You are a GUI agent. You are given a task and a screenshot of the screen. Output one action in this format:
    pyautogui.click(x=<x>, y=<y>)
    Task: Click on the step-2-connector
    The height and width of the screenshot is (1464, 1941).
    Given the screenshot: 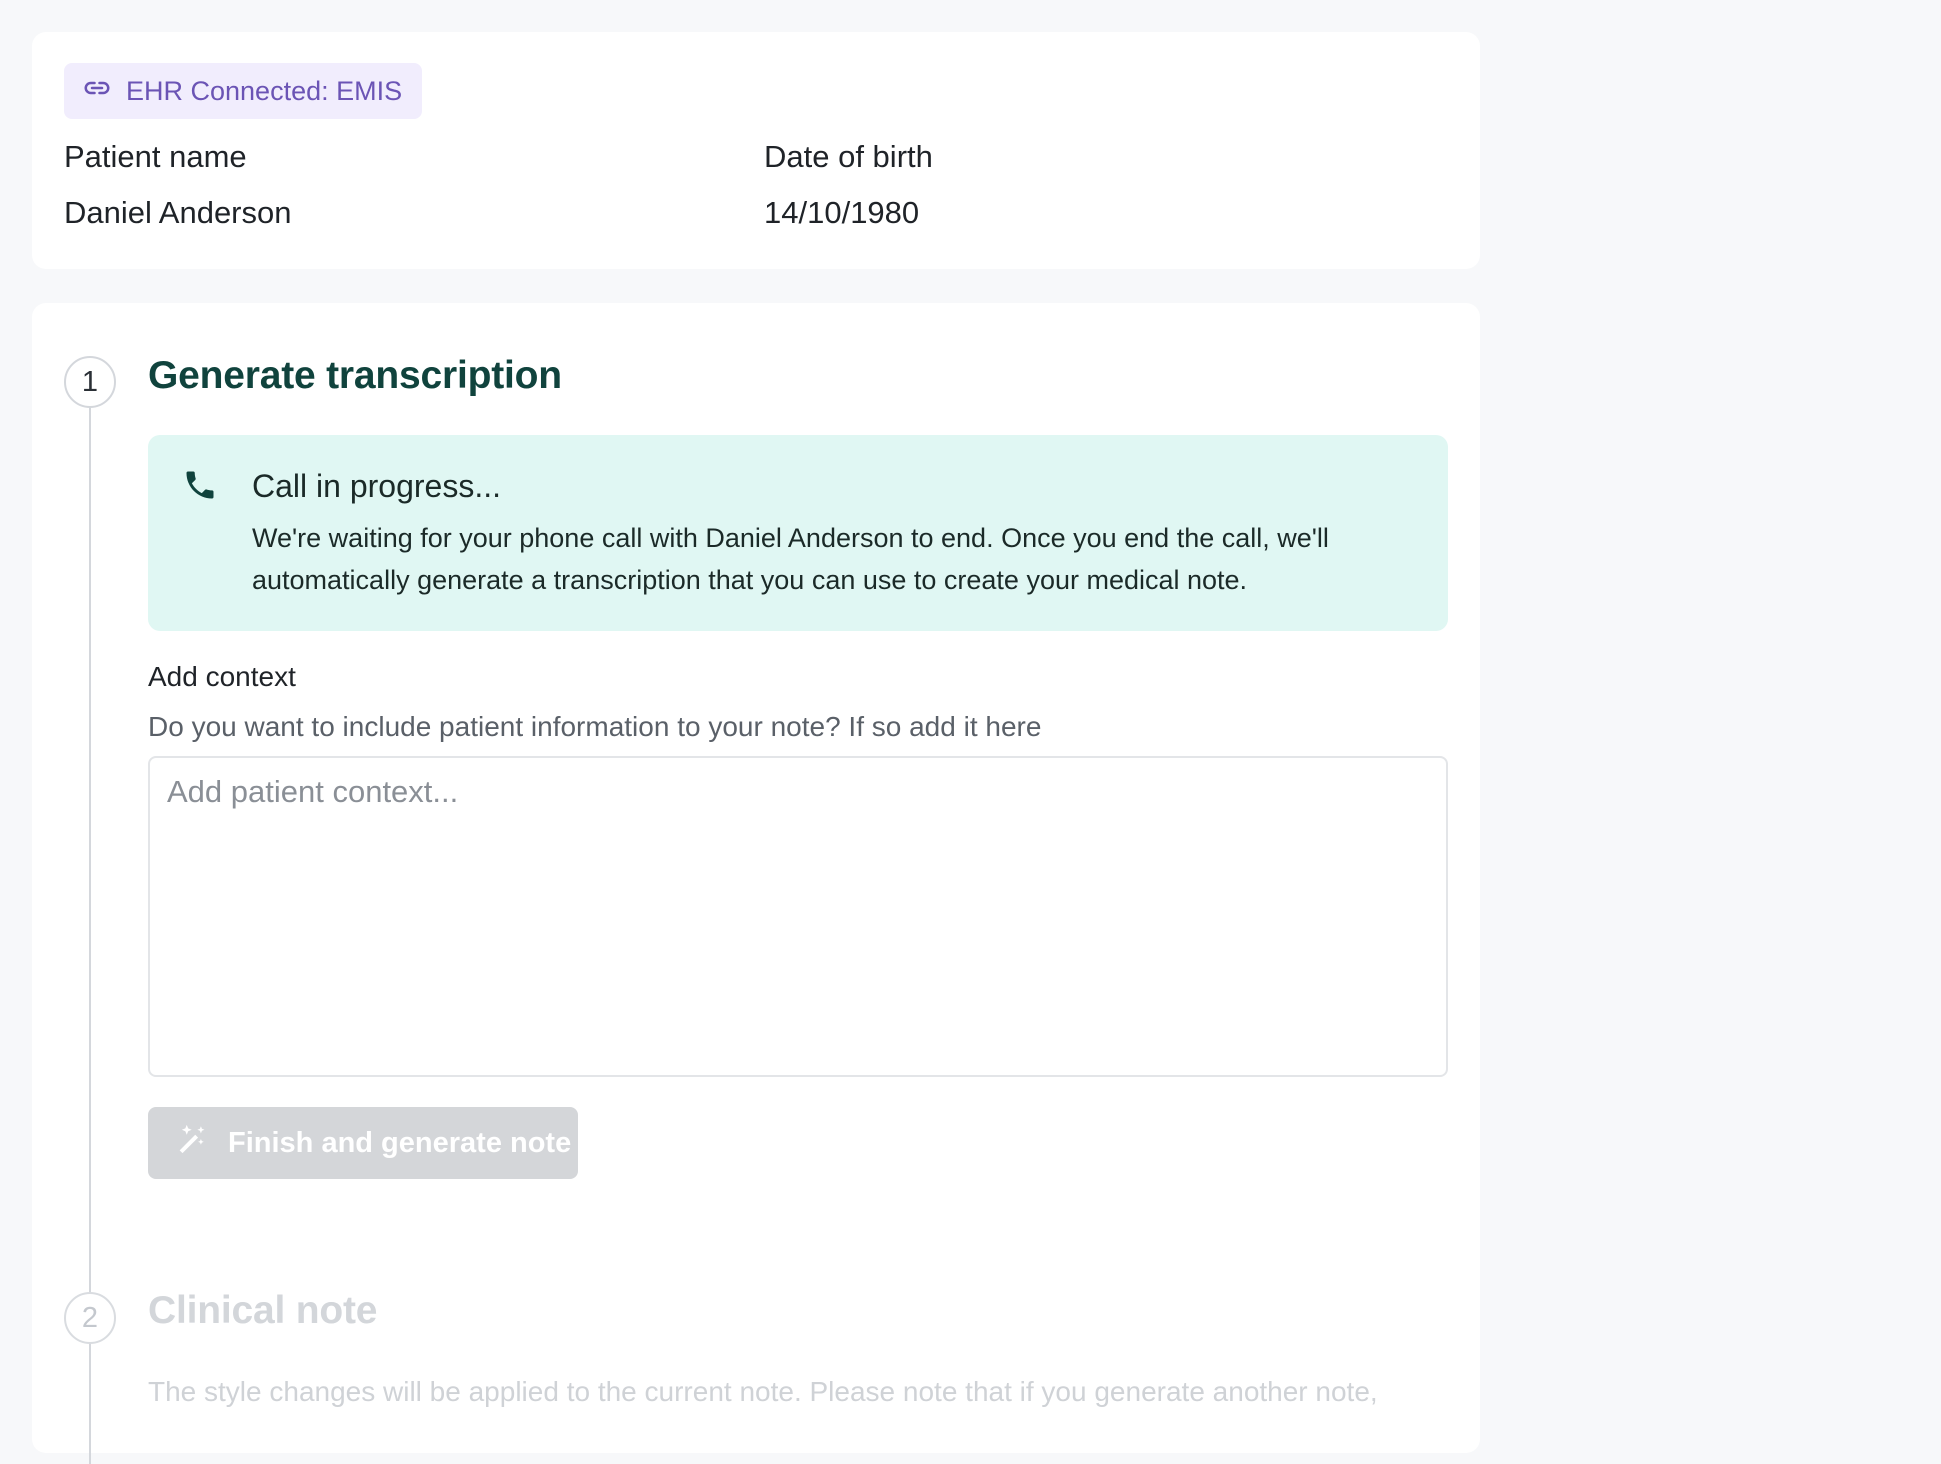 What is the action you would take?
    pyautogui.click(x=90, y=1404)
    